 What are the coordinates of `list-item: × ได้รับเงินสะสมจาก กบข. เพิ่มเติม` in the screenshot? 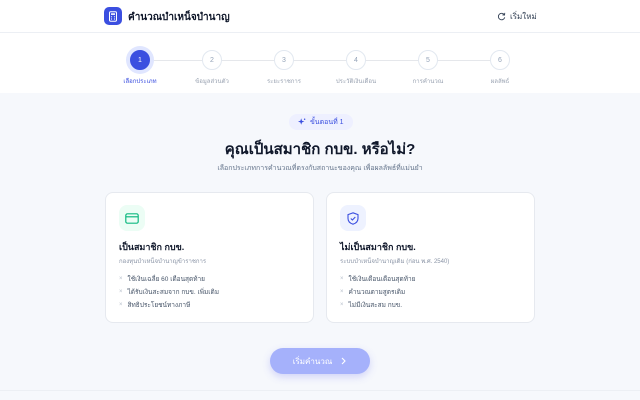 It's located at (169, 292).